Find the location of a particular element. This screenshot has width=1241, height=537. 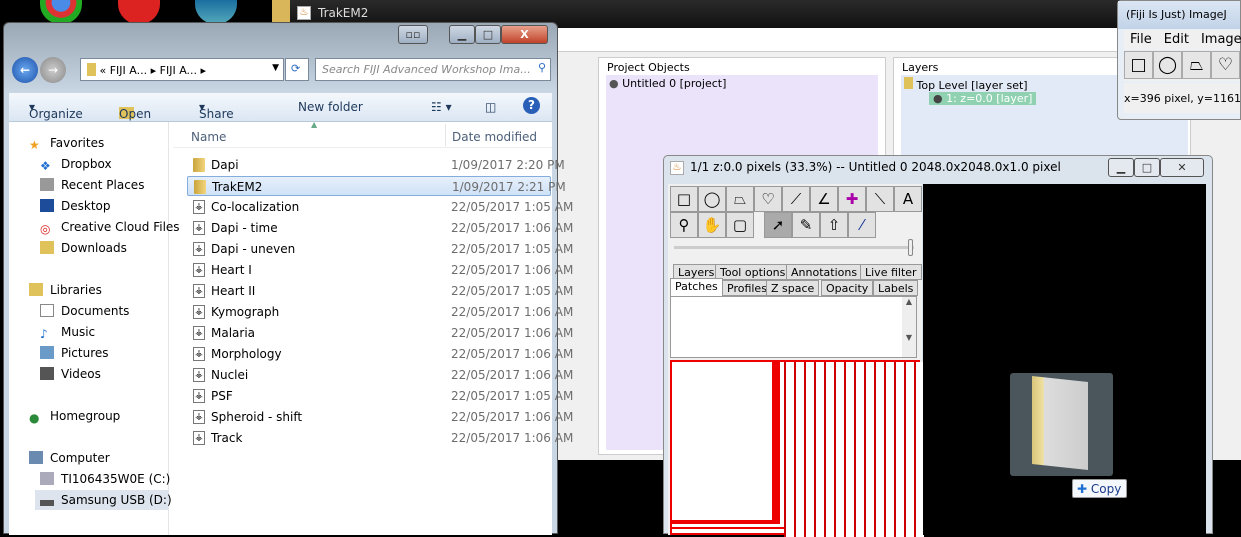

nav-drive-c: TI106435W0E (C:) is located at coordinates (105, 479).